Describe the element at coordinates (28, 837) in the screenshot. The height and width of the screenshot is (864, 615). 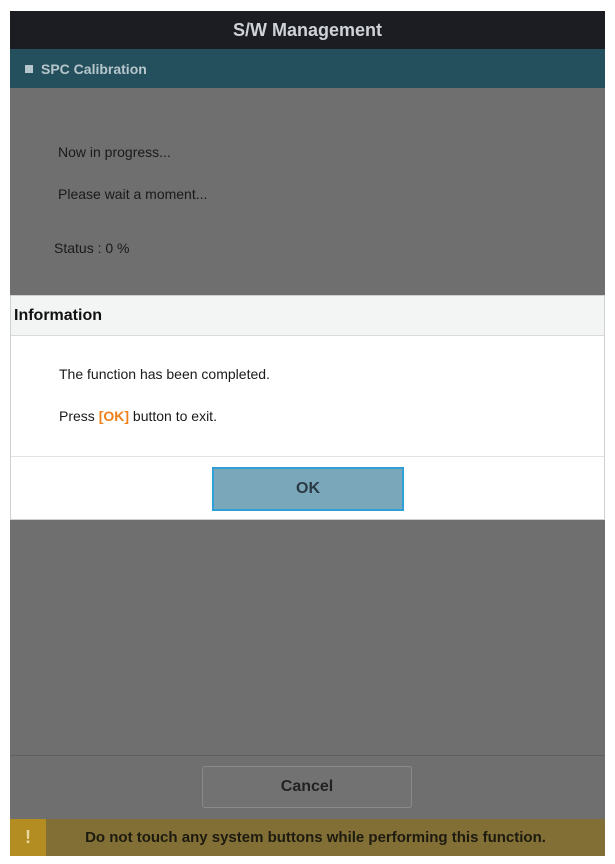
I see `exclamation-icon: !` at that location.